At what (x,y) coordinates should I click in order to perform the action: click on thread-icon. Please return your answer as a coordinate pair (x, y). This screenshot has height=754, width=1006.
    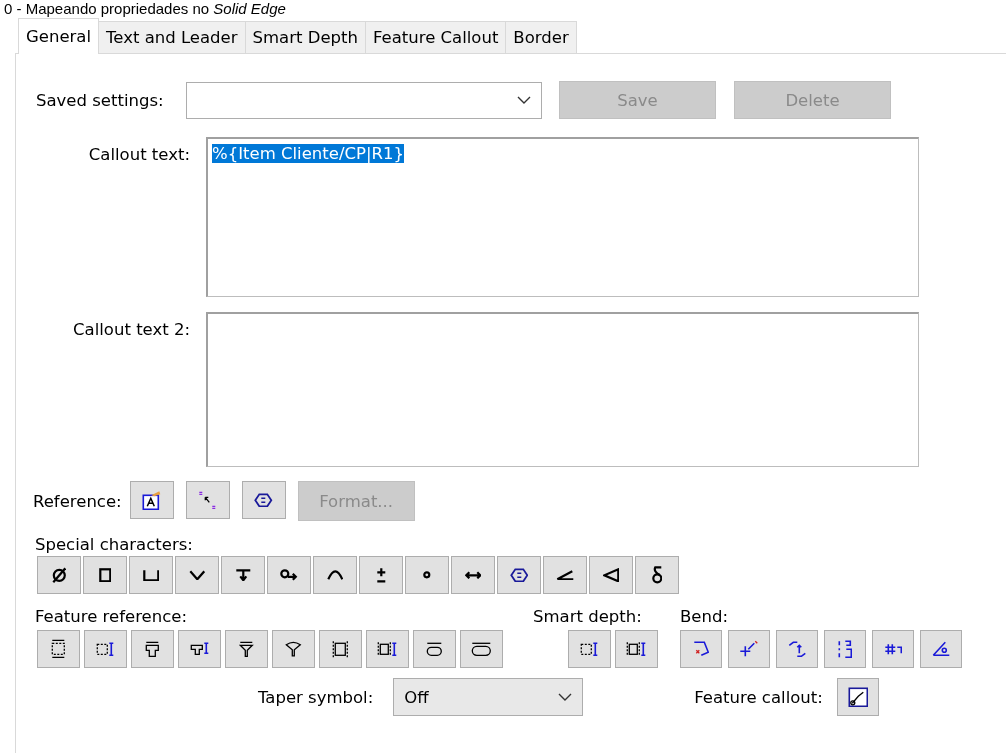
    Looking at the image, I should click on (340, 649).